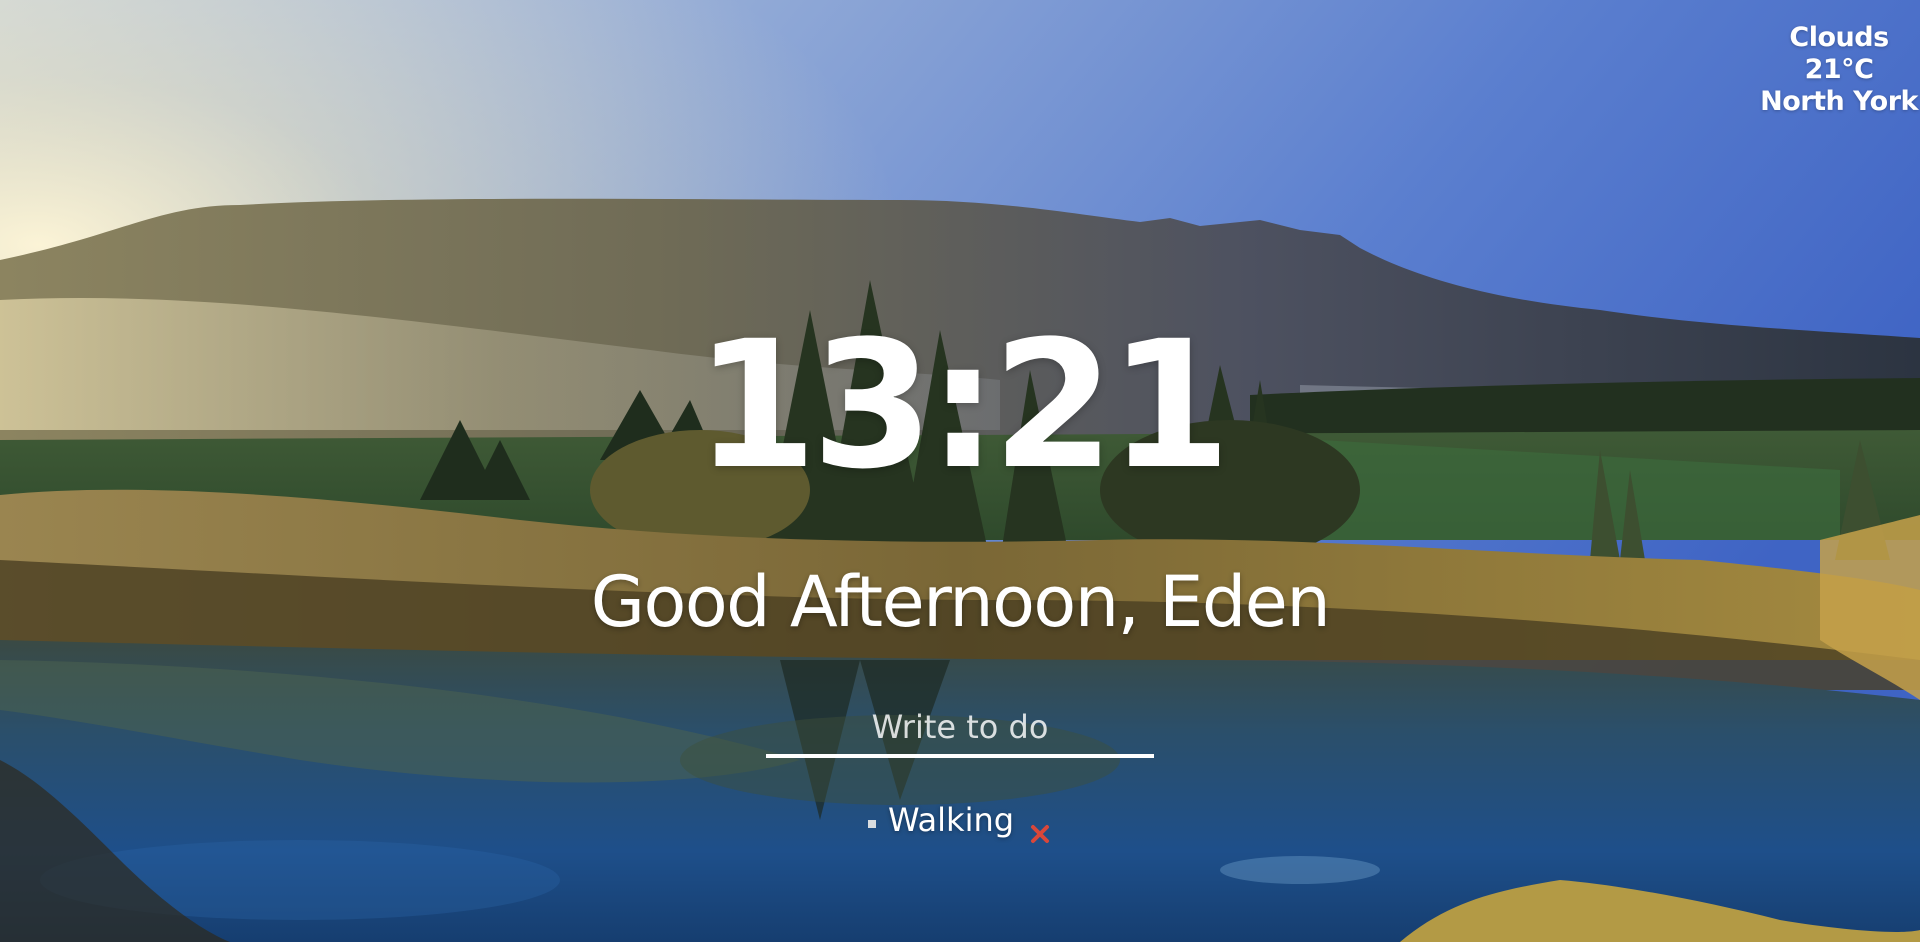 This screenshot has height=942, width=1920. I want to click on todo-item-label: Walking, so click(951, 820).